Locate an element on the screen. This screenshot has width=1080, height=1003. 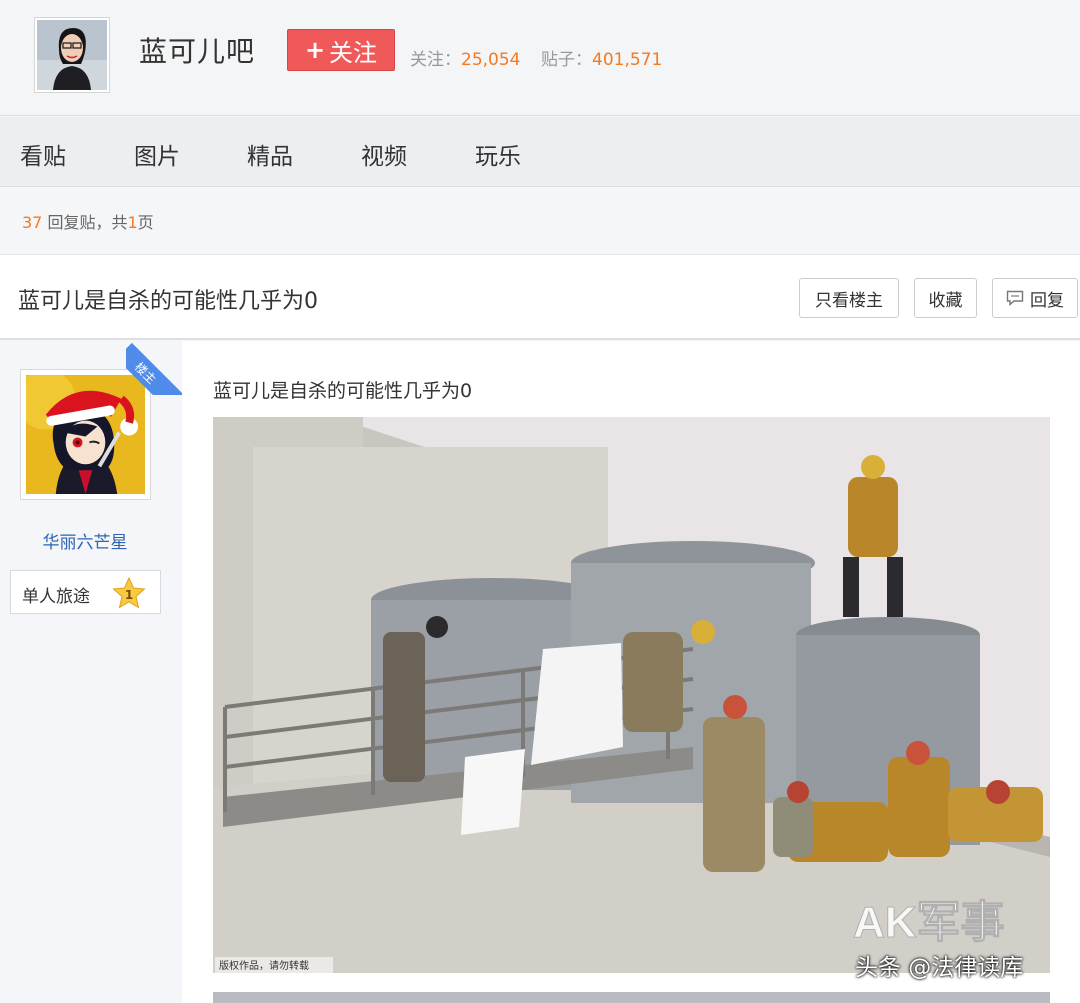
level-number: 1 is located at coordinates (129, 595).